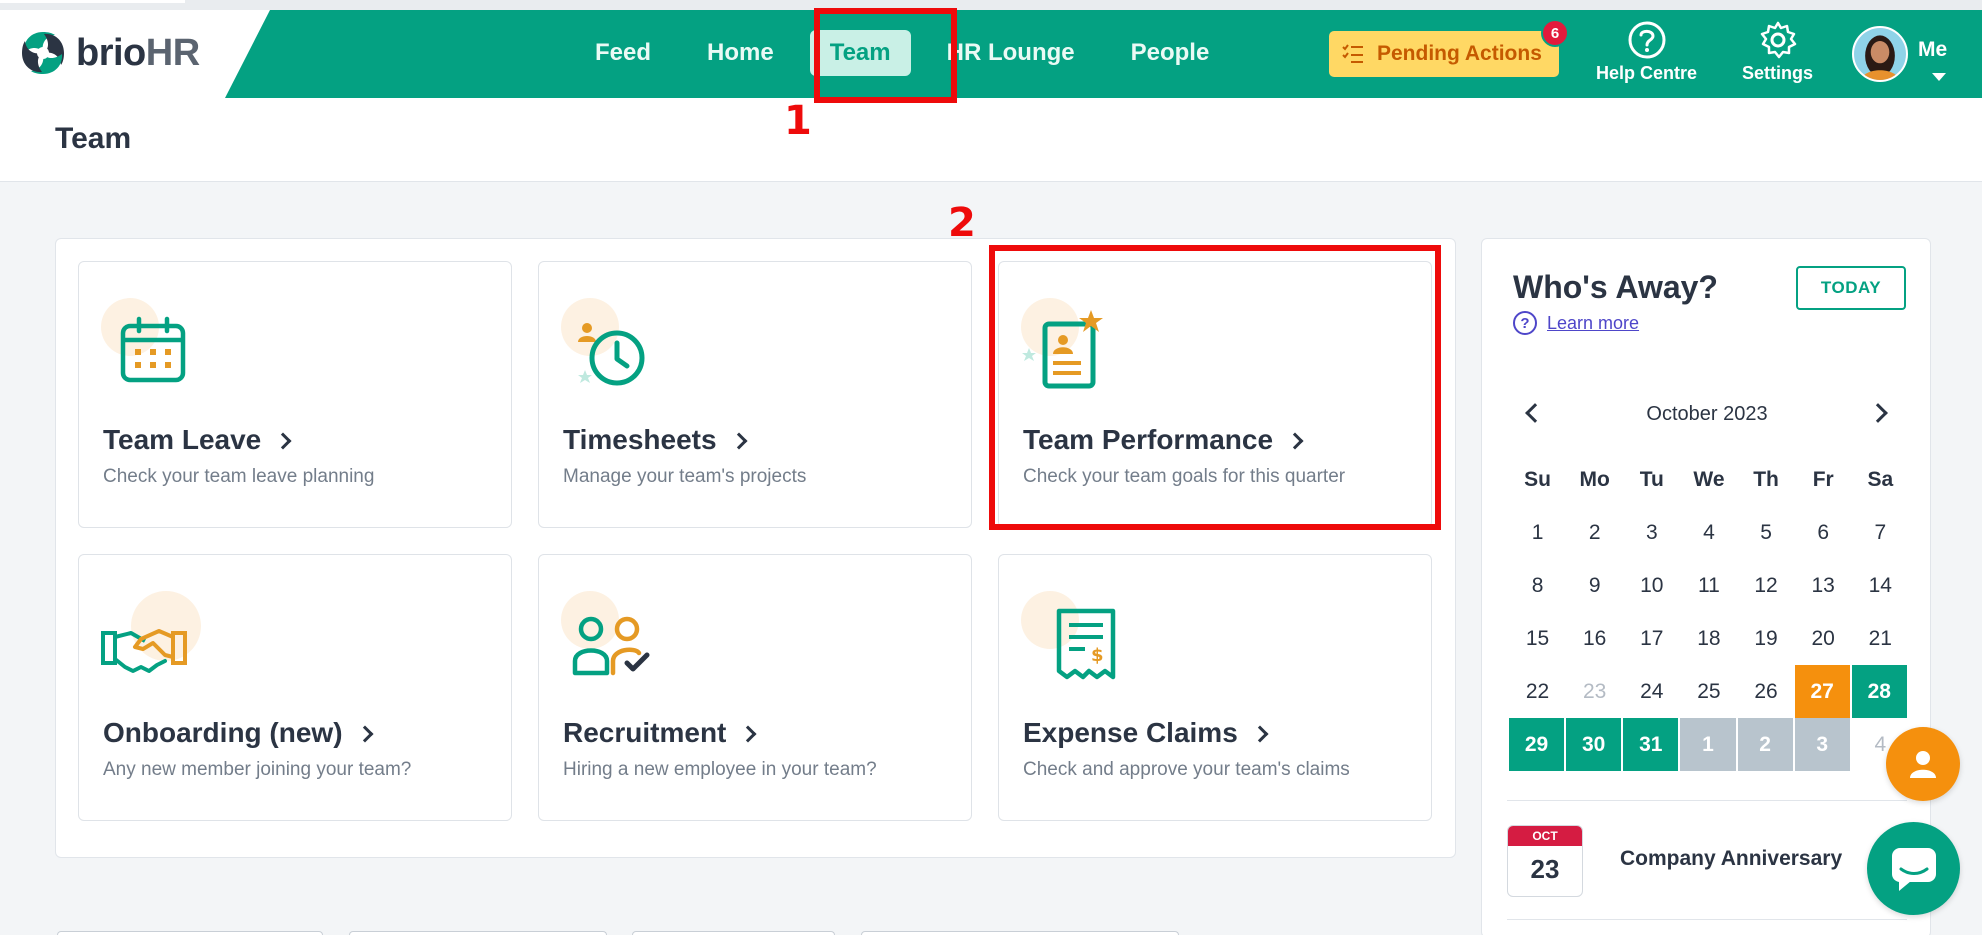 The width and height of the screenshot is (1982, 935). I want to click on calendar-day: 5, so click(1766, 532).